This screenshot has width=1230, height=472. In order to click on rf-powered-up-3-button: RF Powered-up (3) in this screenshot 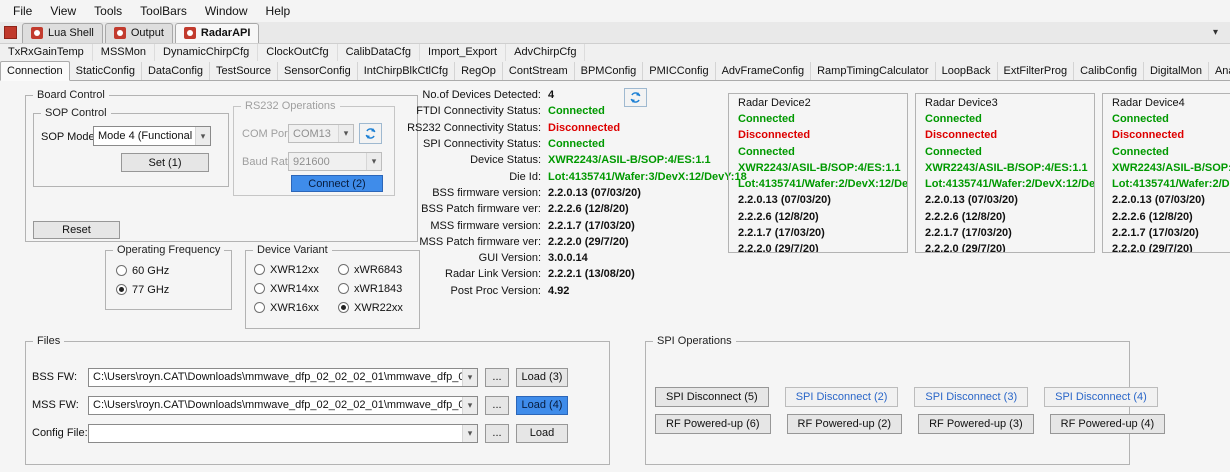, I will do `click(976, 424)`.